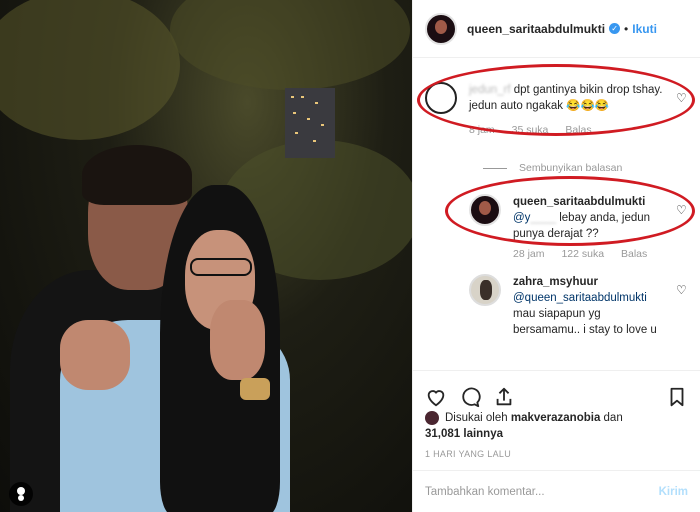 The height and width of the screenshot is (512, 700). What do you see at coordinates (521, 218) in the screenshot?
I see `mention-link: @y` at bounding box center [521, 218].